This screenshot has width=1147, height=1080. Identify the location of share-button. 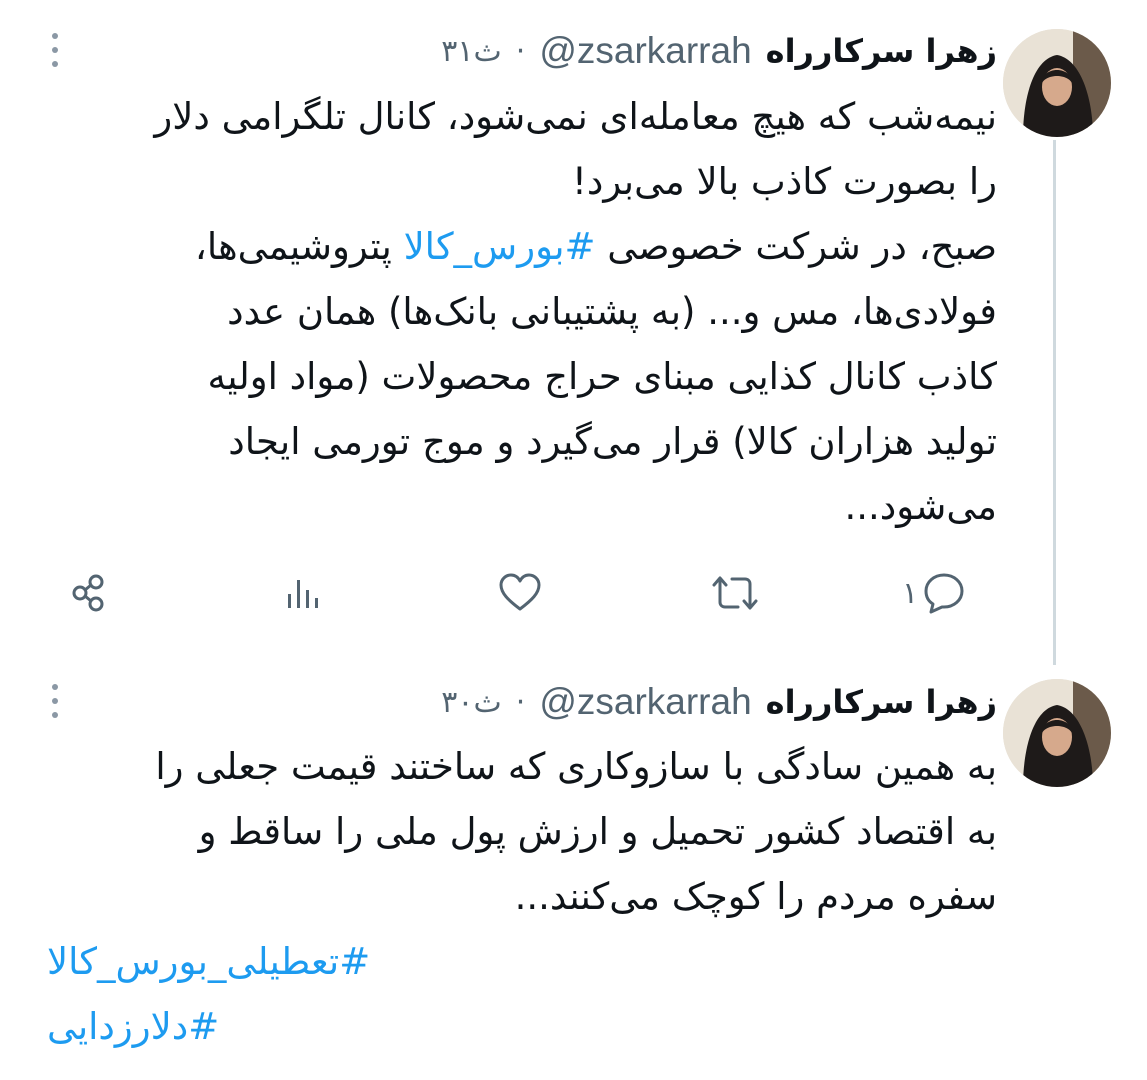
(89, 593).